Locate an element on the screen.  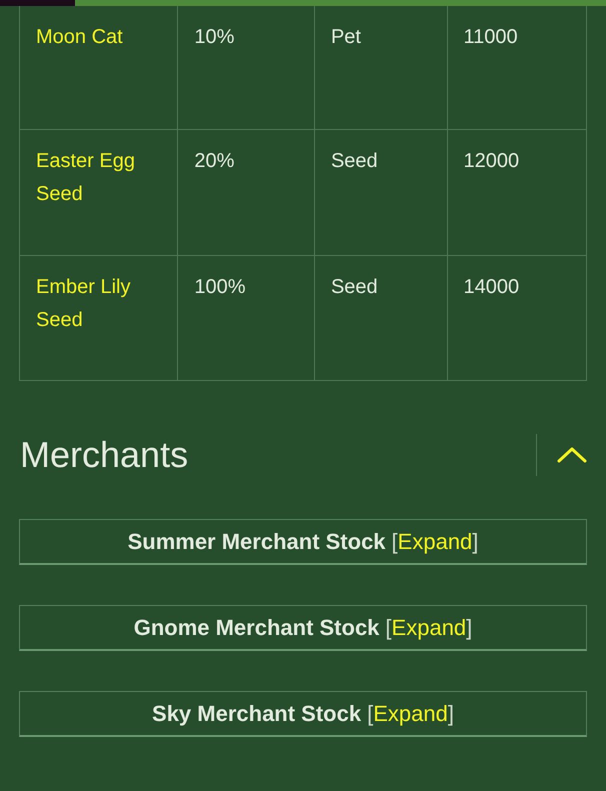
table-cell-text: 14000 is located at coordinates (491, 287).